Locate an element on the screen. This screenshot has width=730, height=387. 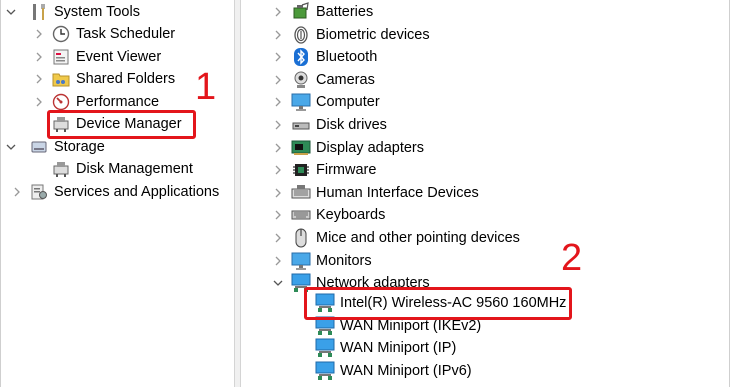
network-adapter-wan-miniport-ip: WAN Miniport (IP) is located at coordinates (385, 348).